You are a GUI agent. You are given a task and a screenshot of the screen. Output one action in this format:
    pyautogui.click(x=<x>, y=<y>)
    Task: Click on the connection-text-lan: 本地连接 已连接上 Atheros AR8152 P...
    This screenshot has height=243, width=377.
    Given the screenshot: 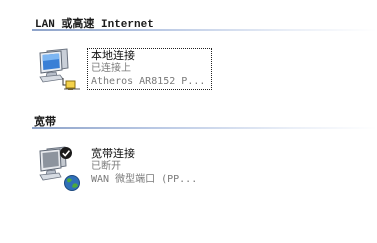 What is the action you would take?
    pyautogui.click(x=156, y=68)
    